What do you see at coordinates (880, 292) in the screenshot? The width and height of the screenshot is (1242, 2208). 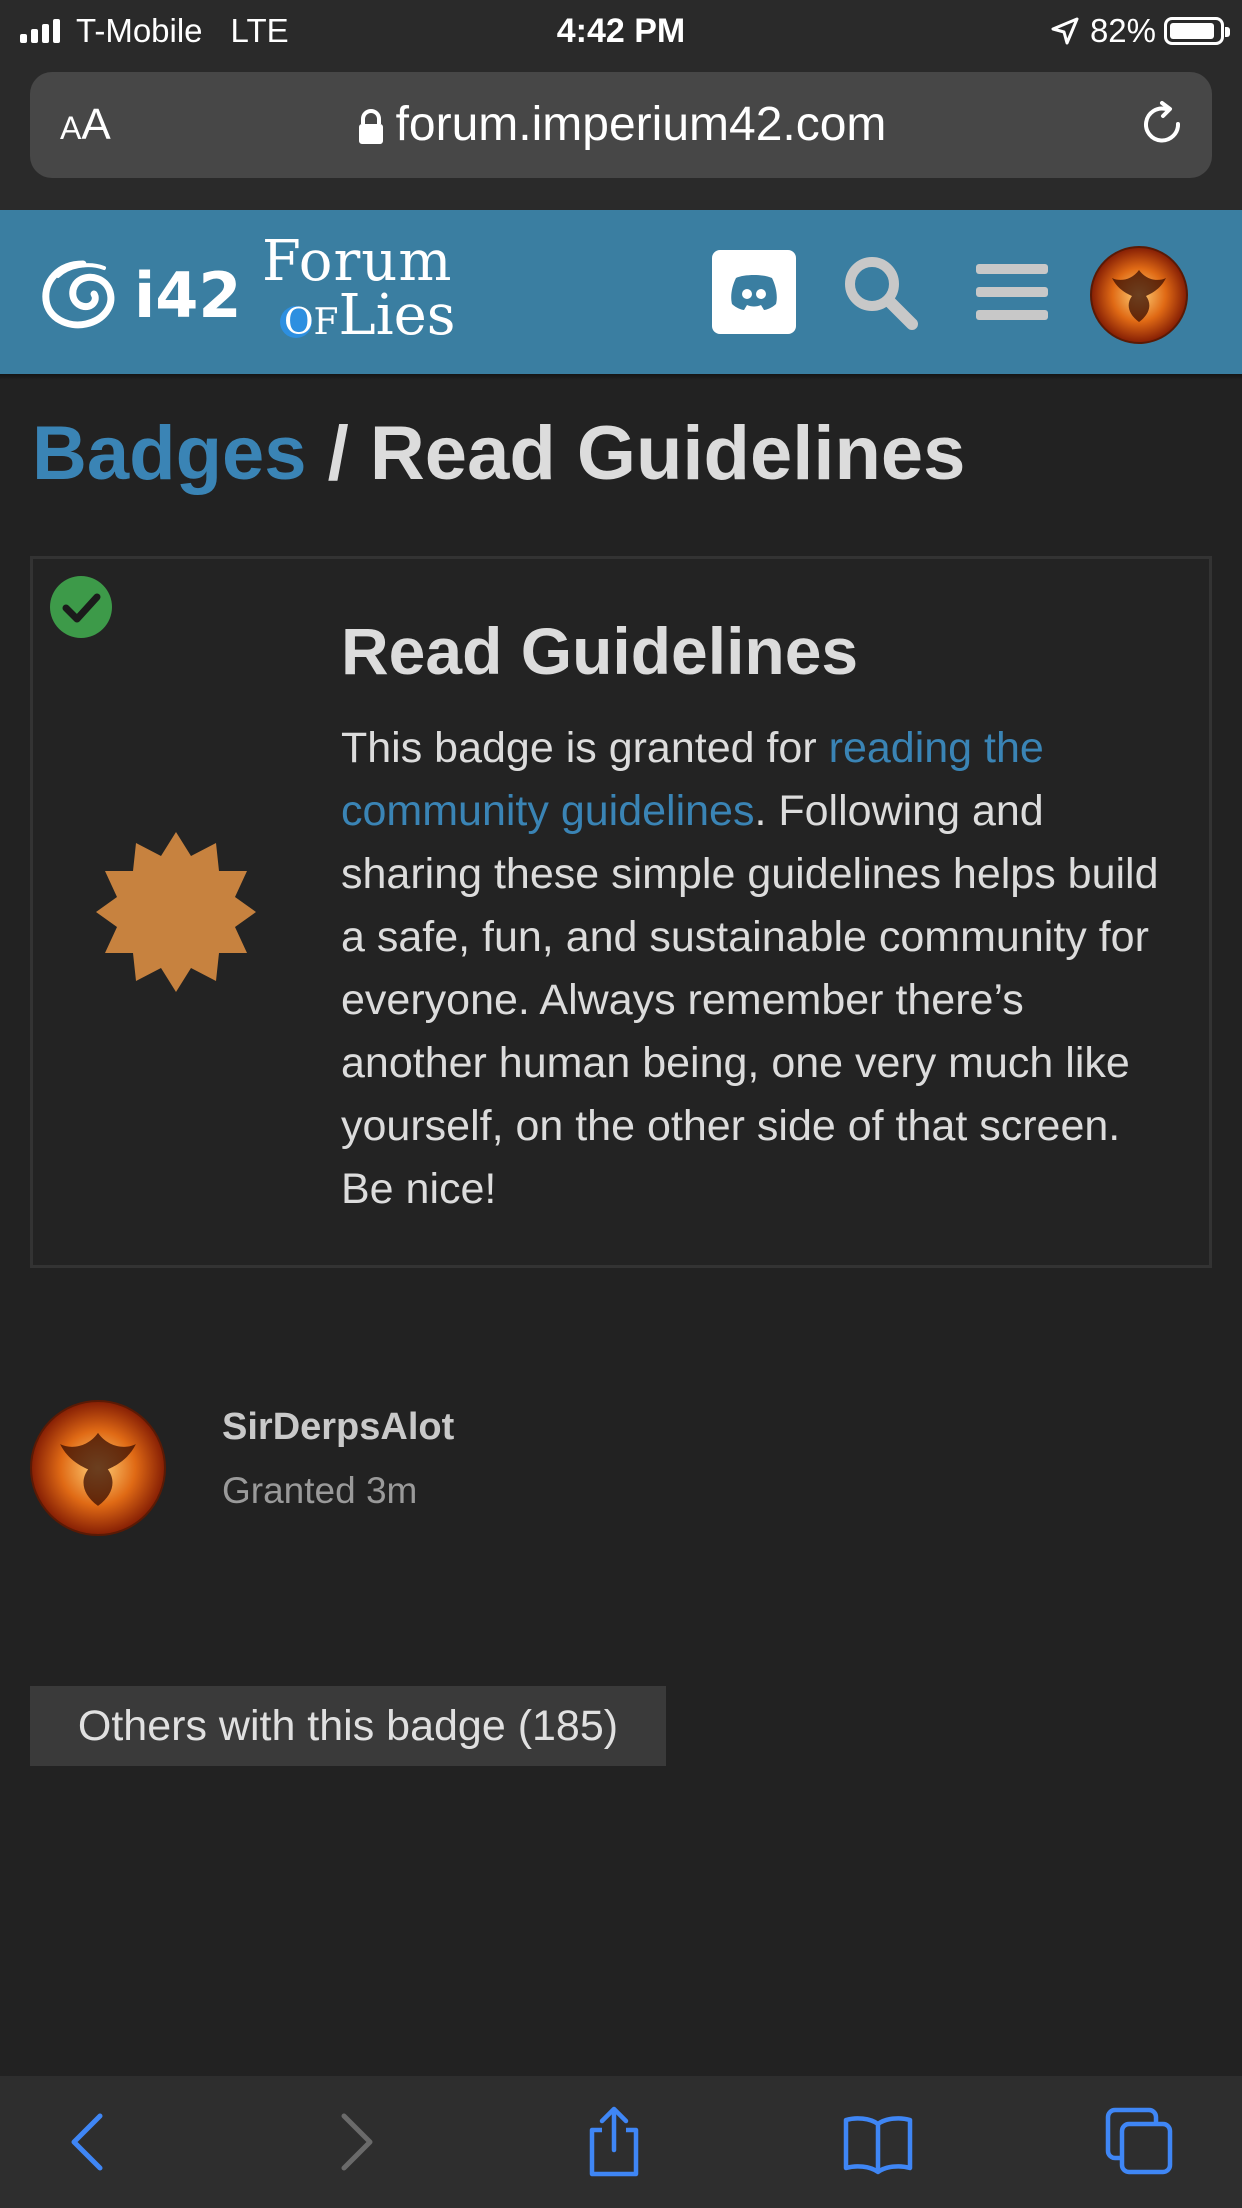 I see `search-icon` at bounding box center [880, 292].